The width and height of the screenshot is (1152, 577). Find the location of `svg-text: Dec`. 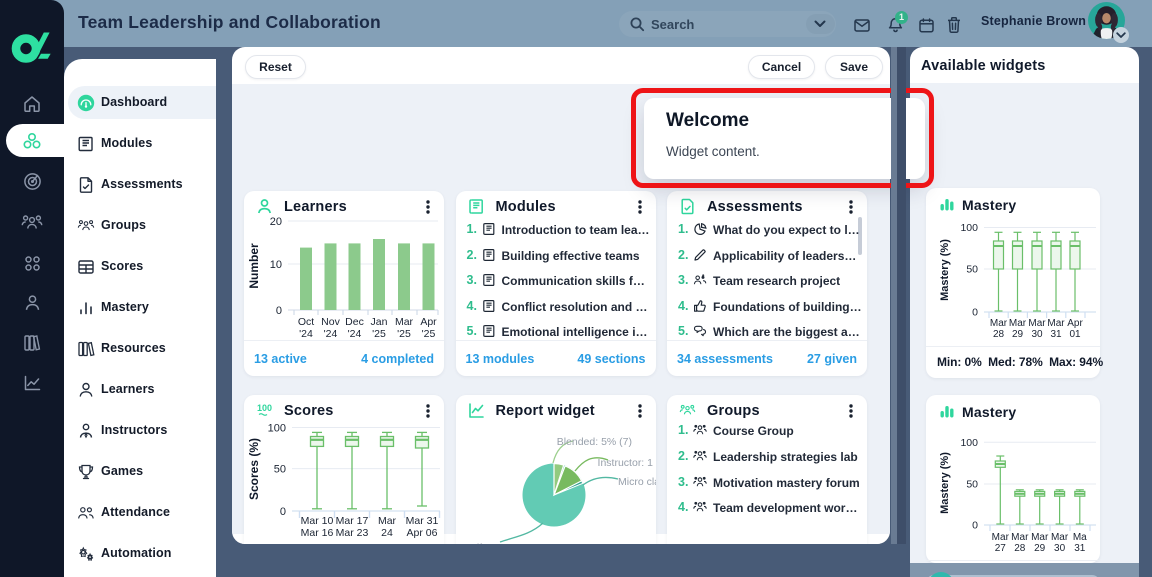

svg-text: Dec is located at coordinates (354, 322).